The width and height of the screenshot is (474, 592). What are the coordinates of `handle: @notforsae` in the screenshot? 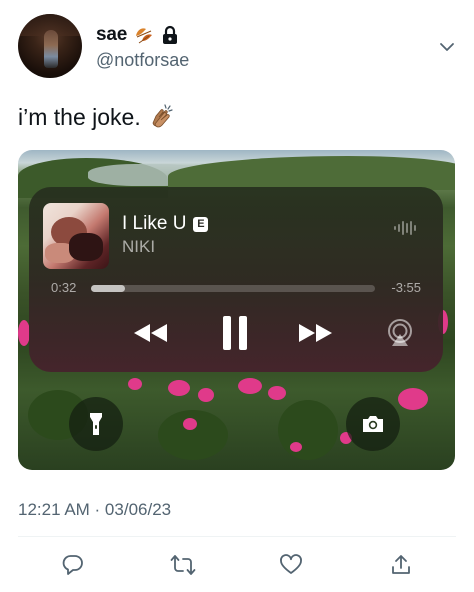 It's located at (142, 60).